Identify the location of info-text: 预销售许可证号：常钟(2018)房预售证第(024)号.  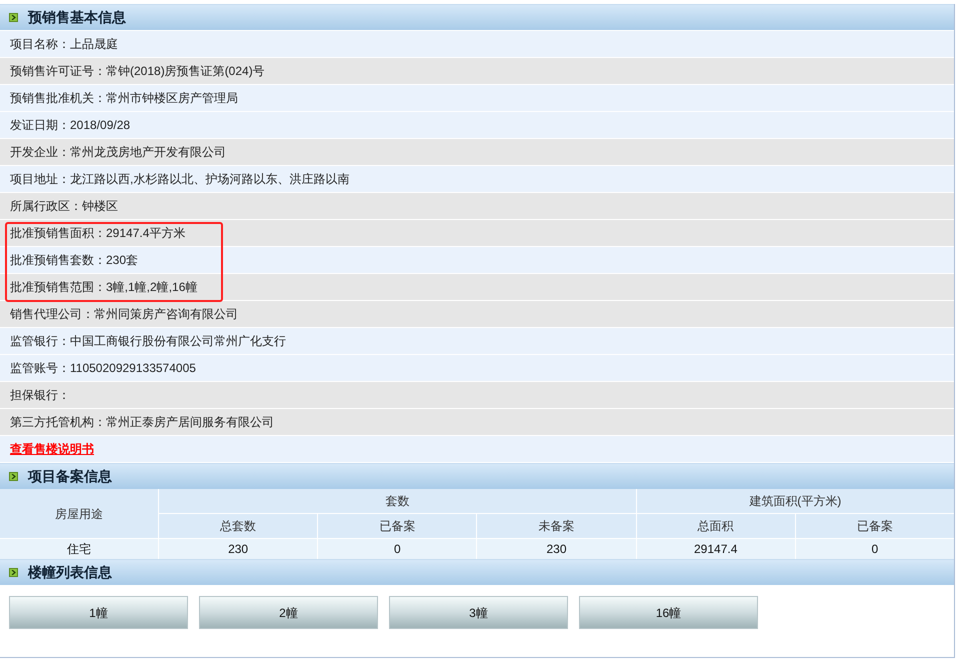
(137, 71).